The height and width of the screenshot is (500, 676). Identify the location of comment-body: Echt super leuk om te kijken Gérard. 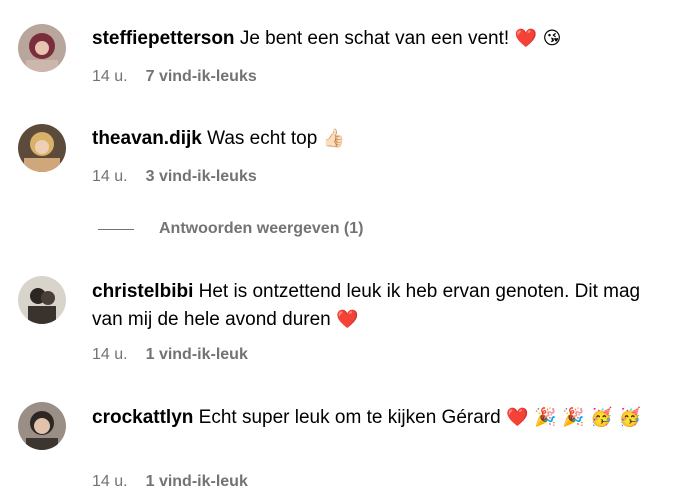
(349, 417).